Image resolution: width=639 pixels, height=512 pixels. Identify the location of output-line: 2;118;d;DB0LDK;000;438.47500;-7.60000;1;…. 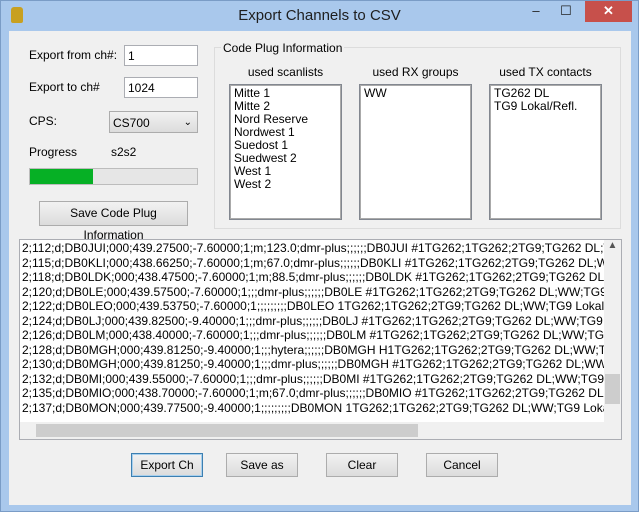
(313, 277).